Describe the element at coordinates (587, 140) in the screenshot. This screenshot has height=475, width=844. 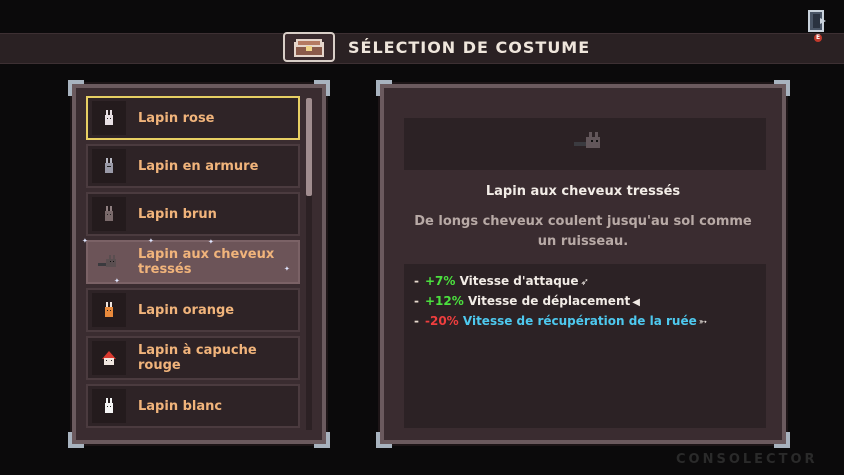
I see `braided-bunny-preview-icon` at that location.